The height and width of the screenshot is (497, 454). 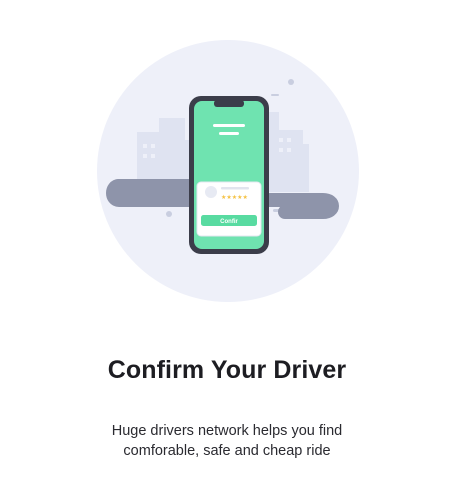 I want to click on confirm-button-label: Confir, so click(x=229, y=222).